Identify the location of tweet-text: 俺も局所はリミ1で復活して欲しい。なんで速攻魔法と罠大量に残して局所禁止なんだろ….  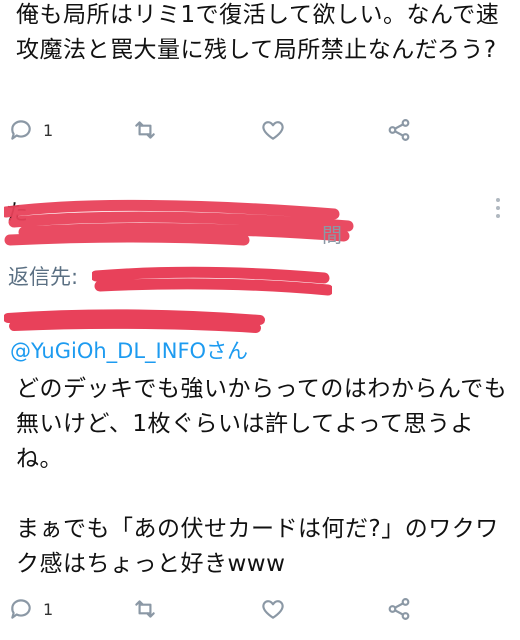
(258, 32).